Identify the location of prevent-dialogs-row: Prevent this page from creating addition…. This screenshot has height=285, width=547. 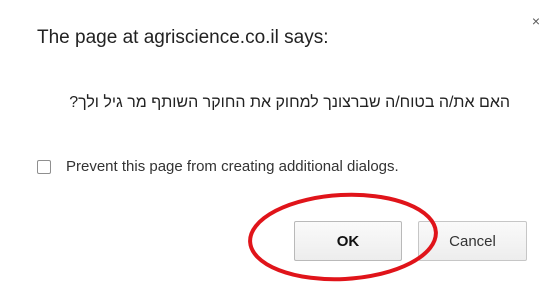
(218, 167).